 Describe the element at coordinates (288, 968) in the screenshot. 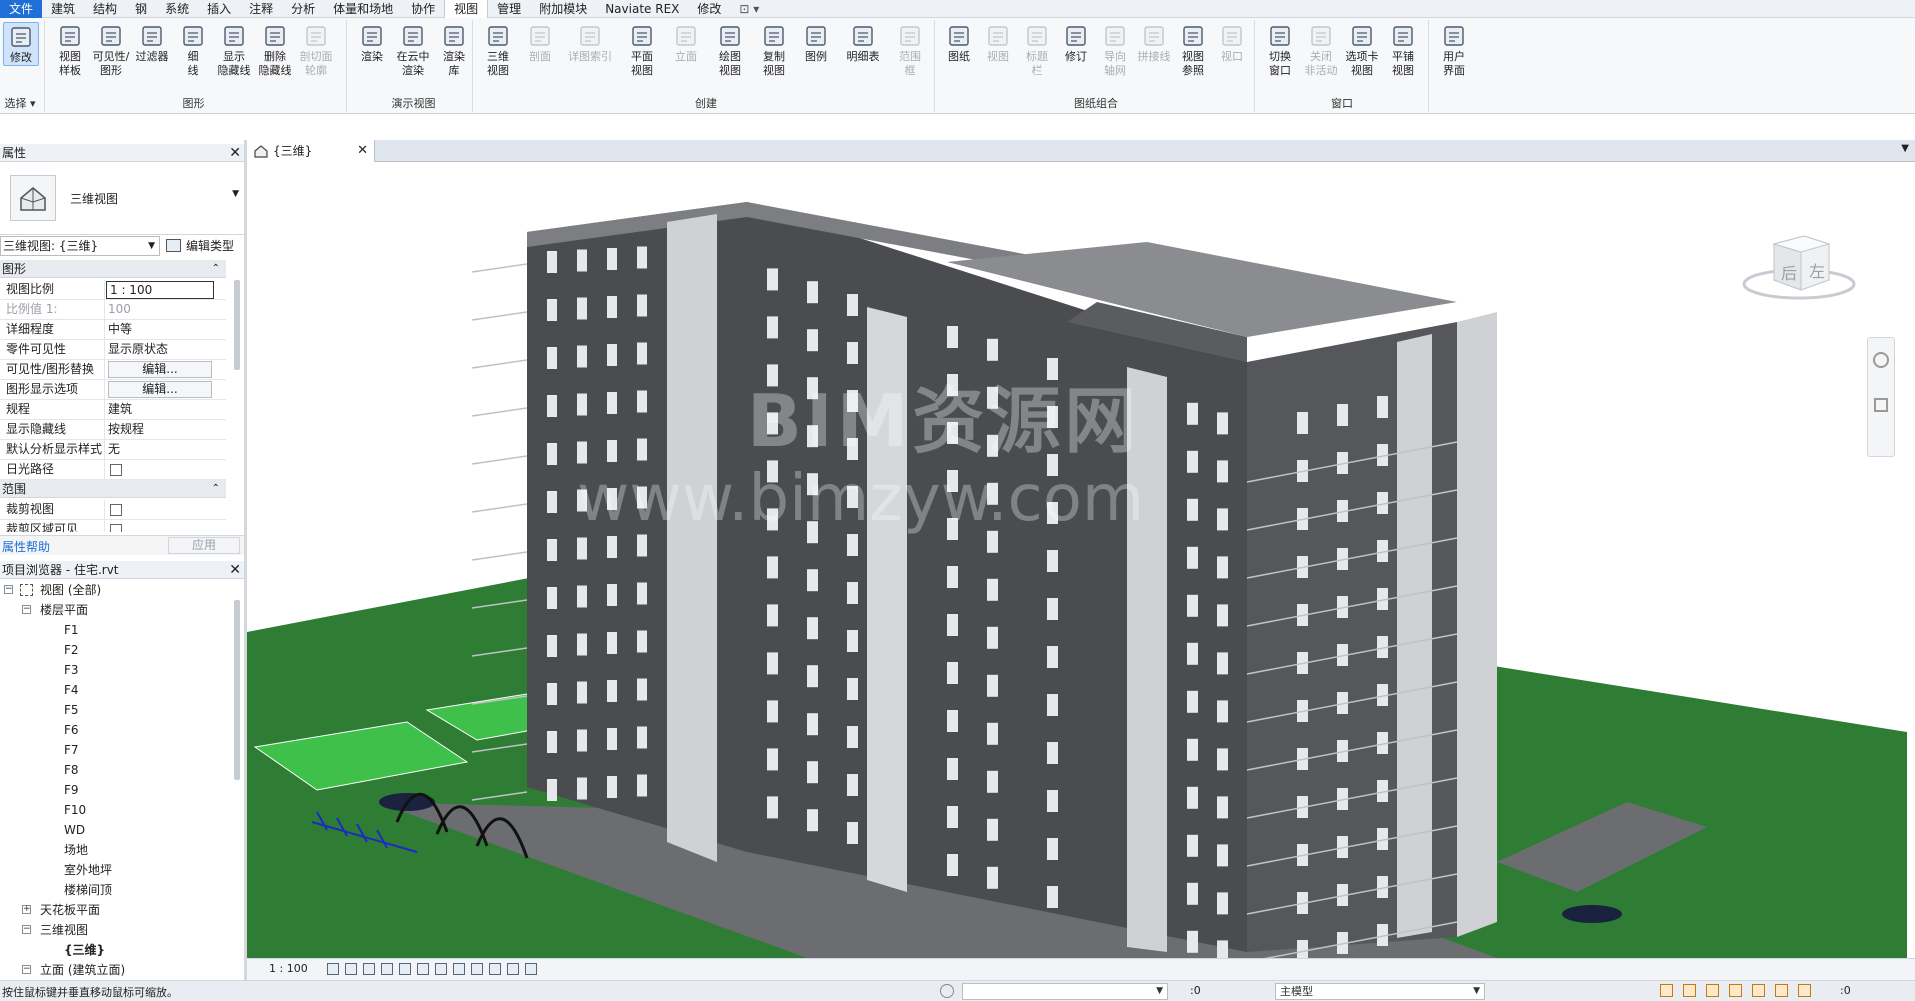

I see `view-scale: 1 : 100` at that location.